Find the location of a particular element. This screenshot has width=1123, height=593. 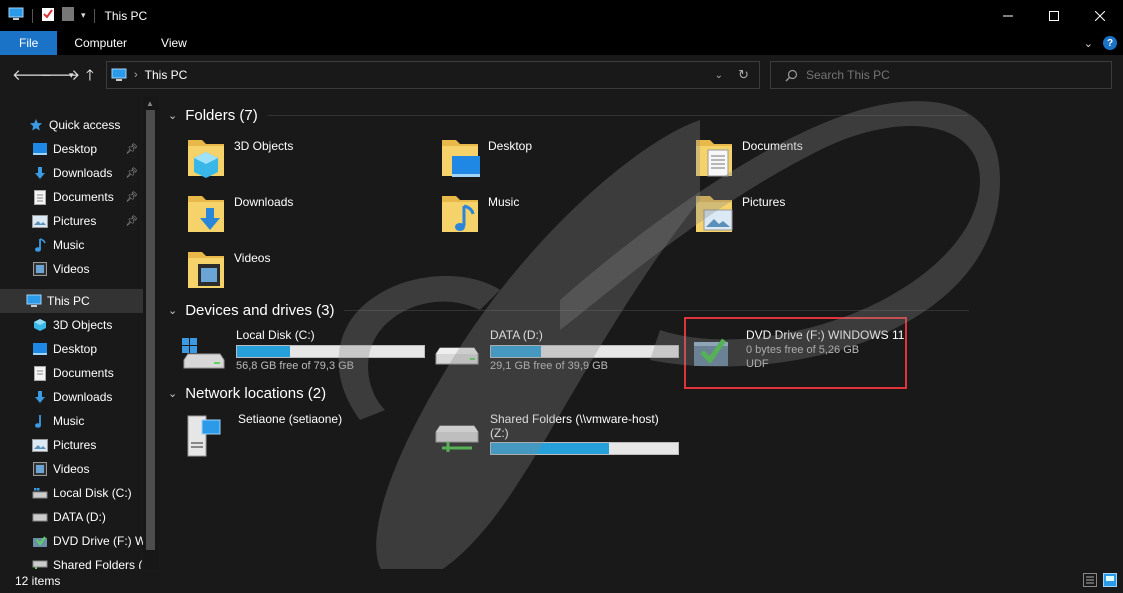

network-shared-folders-z: Shared Folders (\\vmware-host) (Z:) is located at coordinates (556, 434).